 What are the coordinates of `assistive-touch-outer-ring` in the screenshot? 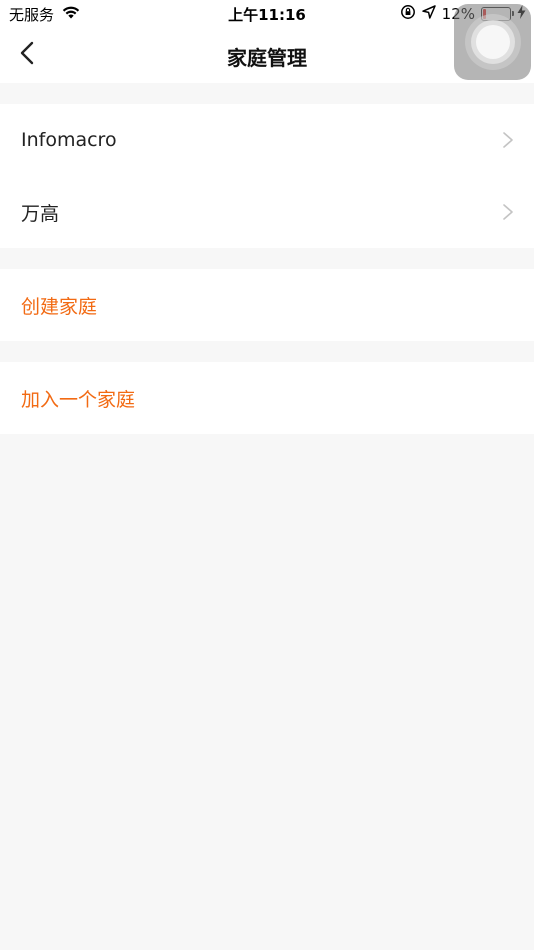 It's located at (492, 42).